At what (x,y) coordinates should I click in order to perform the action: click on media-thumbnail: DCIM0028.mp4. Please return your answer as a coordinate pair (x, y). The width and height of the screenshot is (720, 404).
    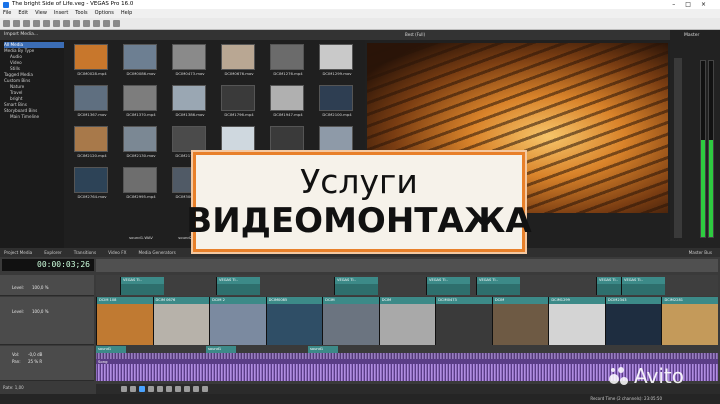
    Looking at the image, I should click on (92, 62).